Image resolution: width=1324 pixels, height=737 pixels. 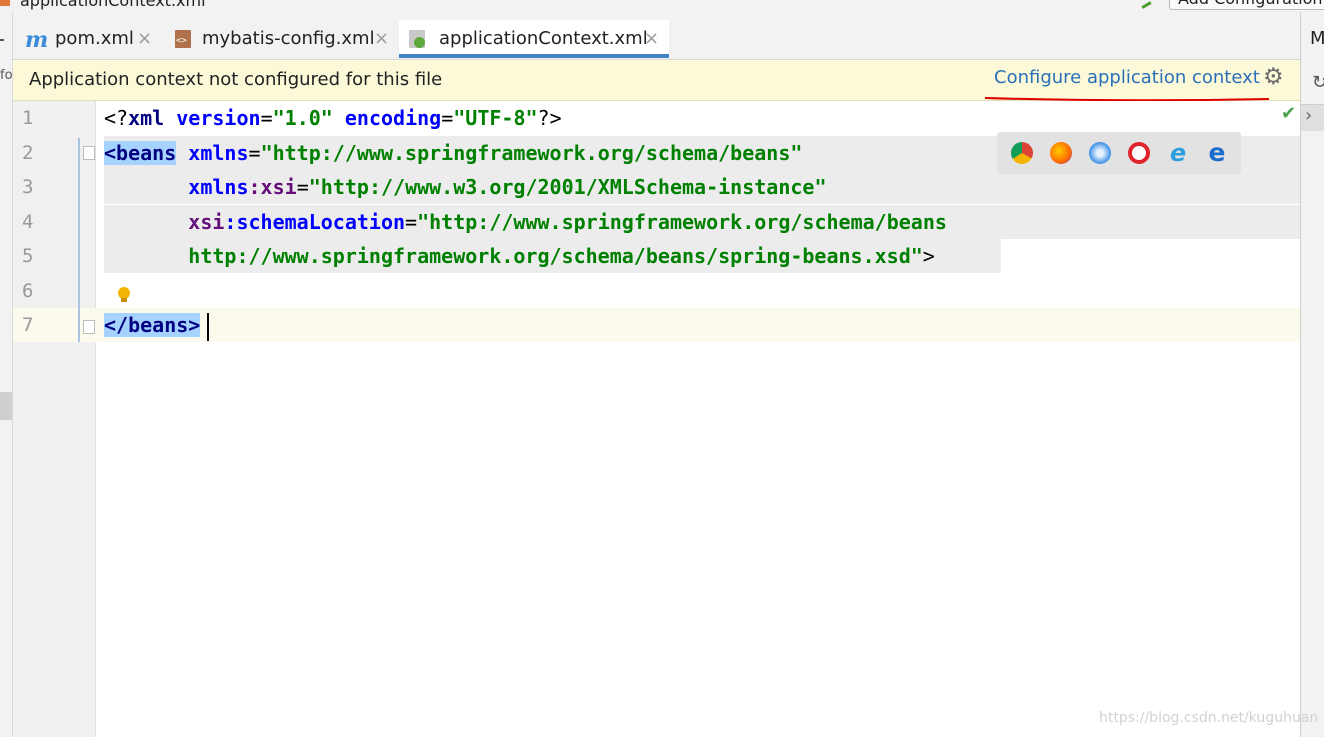 What do you see at coordinates (1022, 153) in the screenshot?
I see `chrome-icon` at bounding box center [1022, 153].